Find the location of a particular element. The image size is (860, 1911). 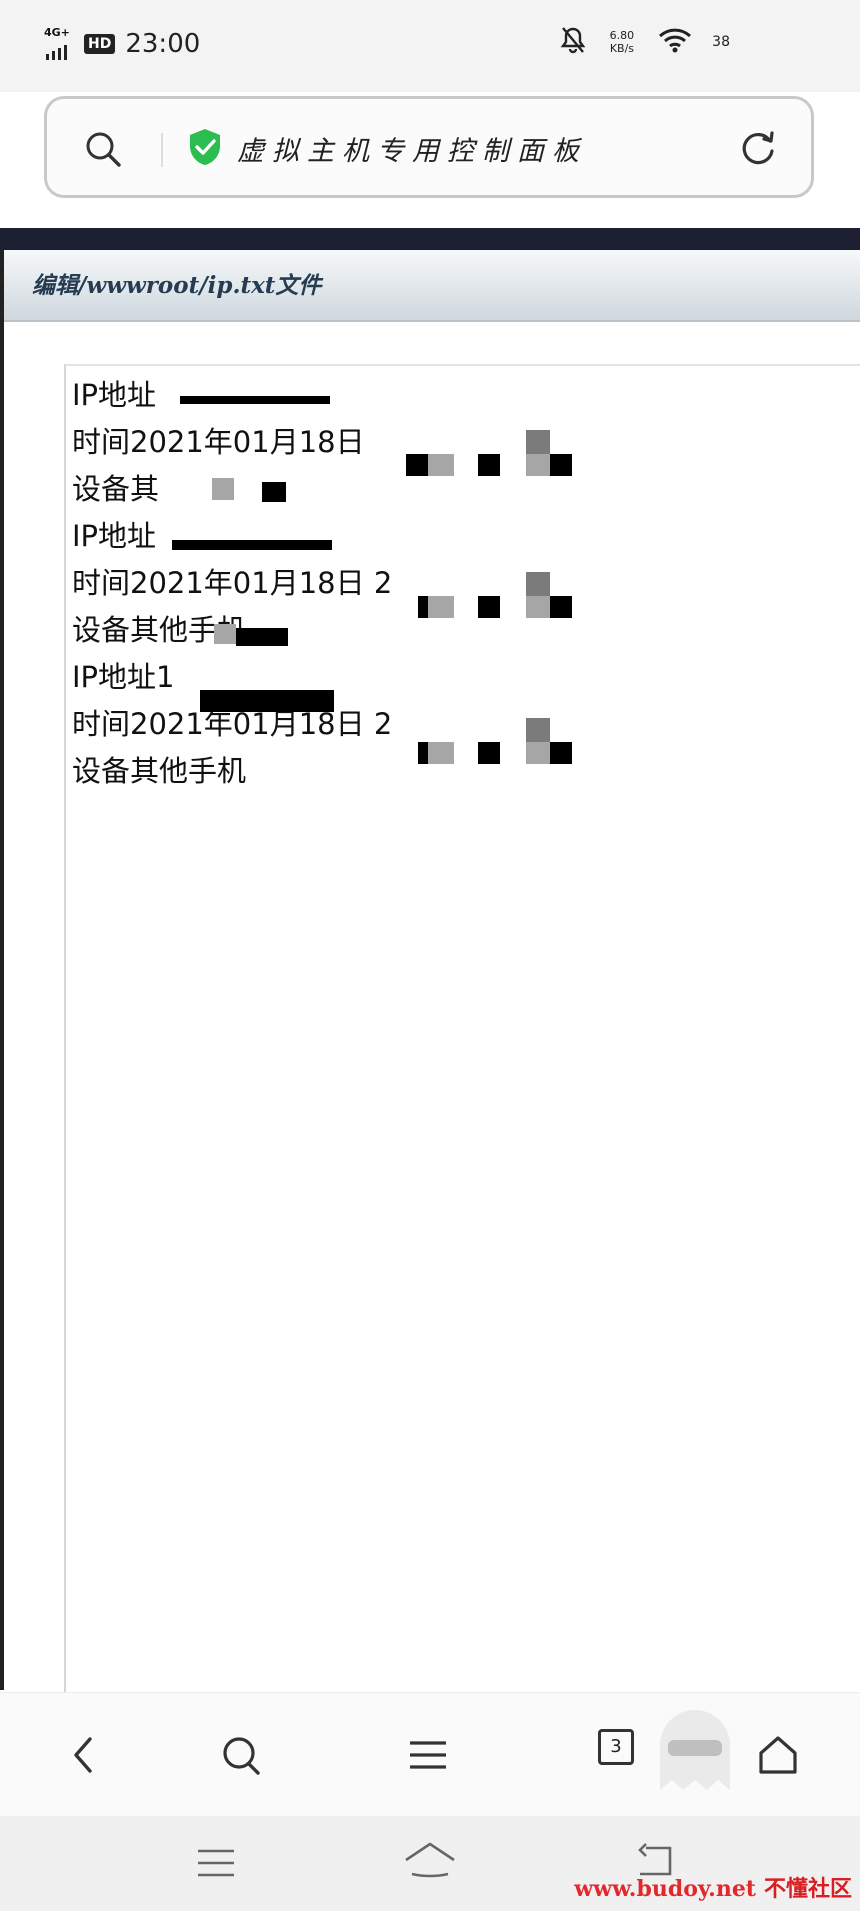

hd-badge: HD is located at coordinates (100, 44).